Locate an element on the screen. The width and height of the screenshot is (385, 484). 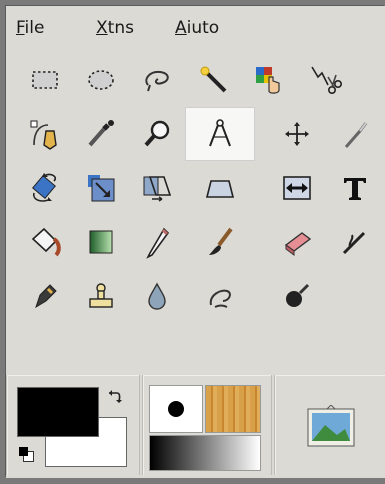
clone-icon is located at coordinates (101, 295).